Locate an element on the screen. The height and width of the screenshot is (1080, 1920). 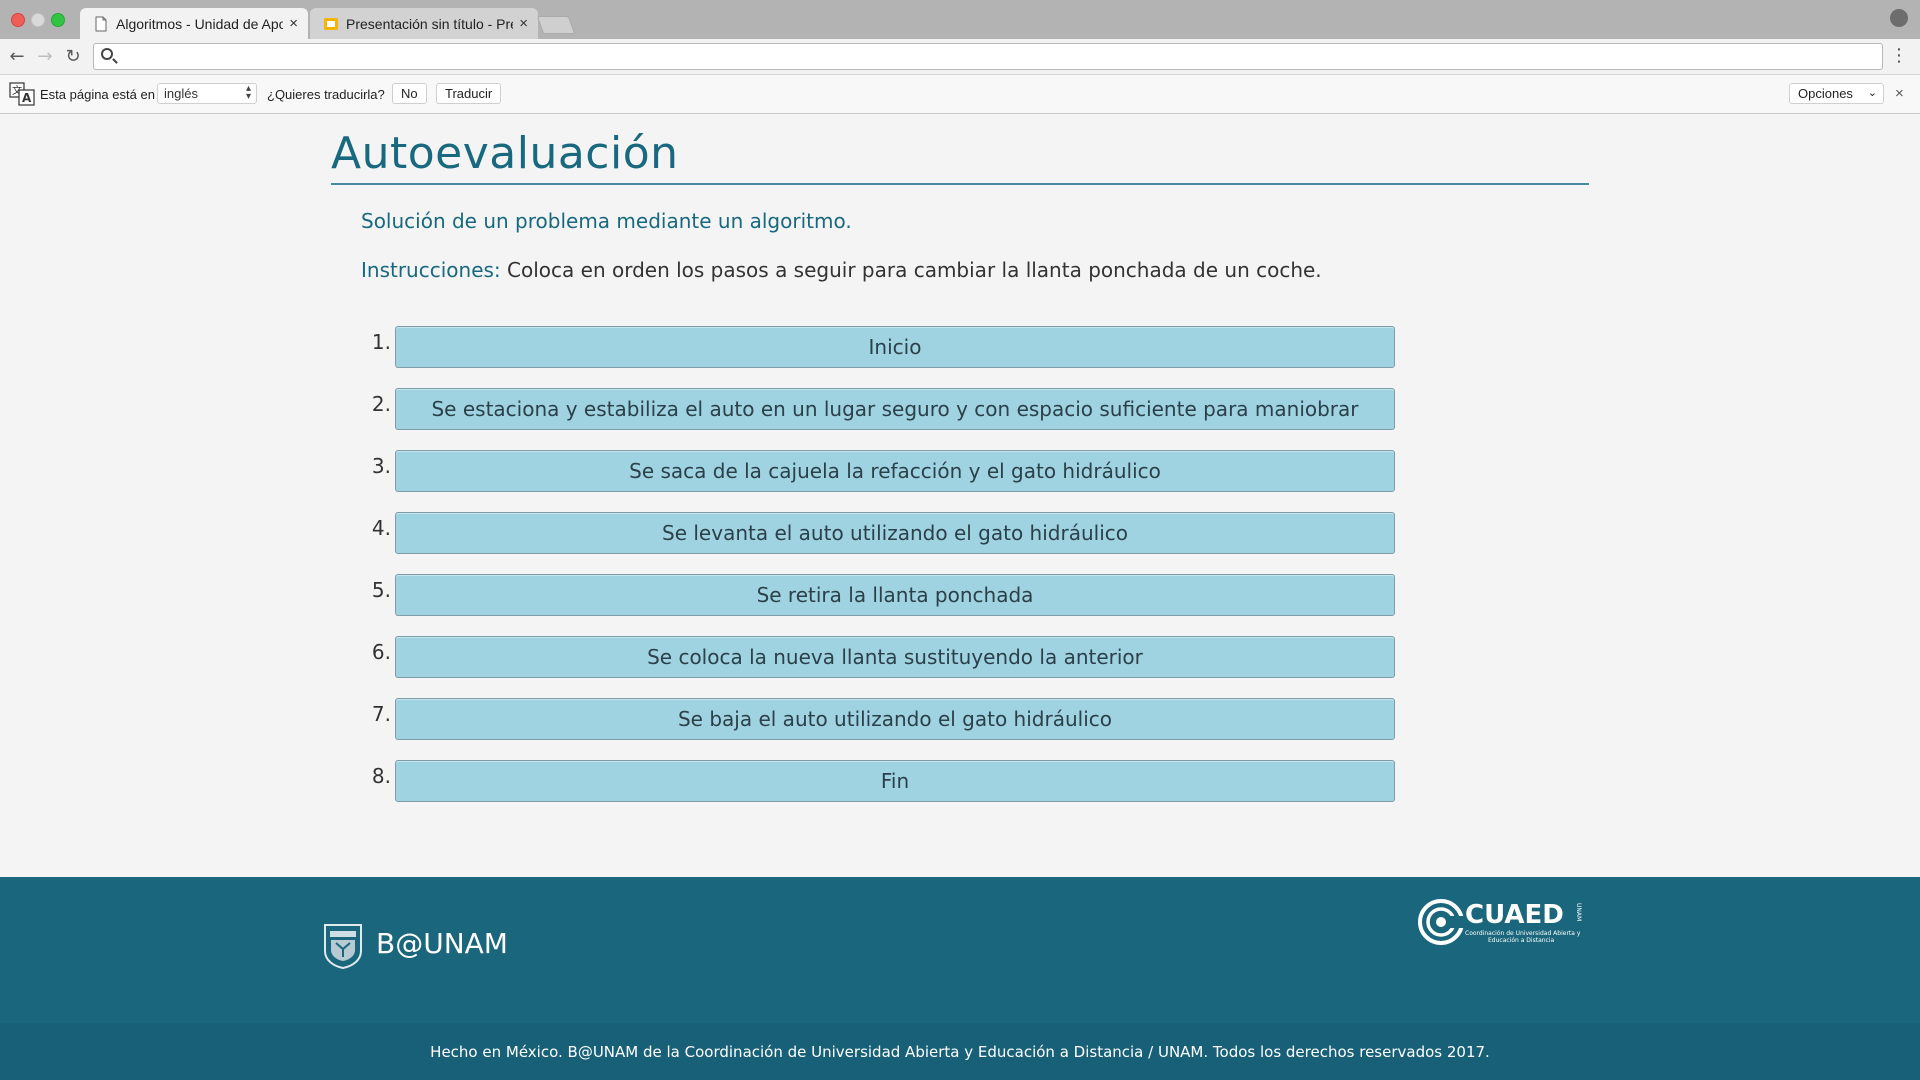
step-item: 8. Fin is located at coordinates (880, 783).